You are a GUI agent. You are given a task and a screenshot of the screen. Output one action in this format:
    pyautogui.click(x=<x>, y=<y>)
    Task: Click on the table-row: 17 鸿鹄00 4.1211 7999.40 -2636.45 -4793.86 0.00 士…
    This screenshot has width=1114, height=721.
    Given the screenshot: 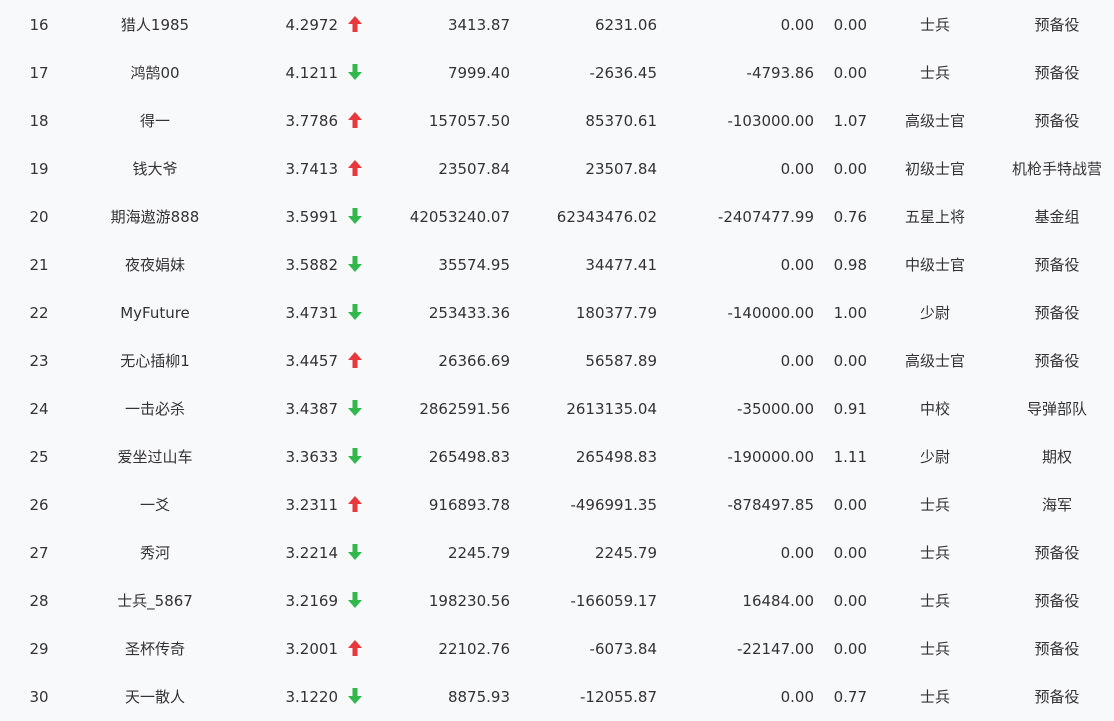 What is the action you would take?
    pyautogui.click(x=557, y=73)
    